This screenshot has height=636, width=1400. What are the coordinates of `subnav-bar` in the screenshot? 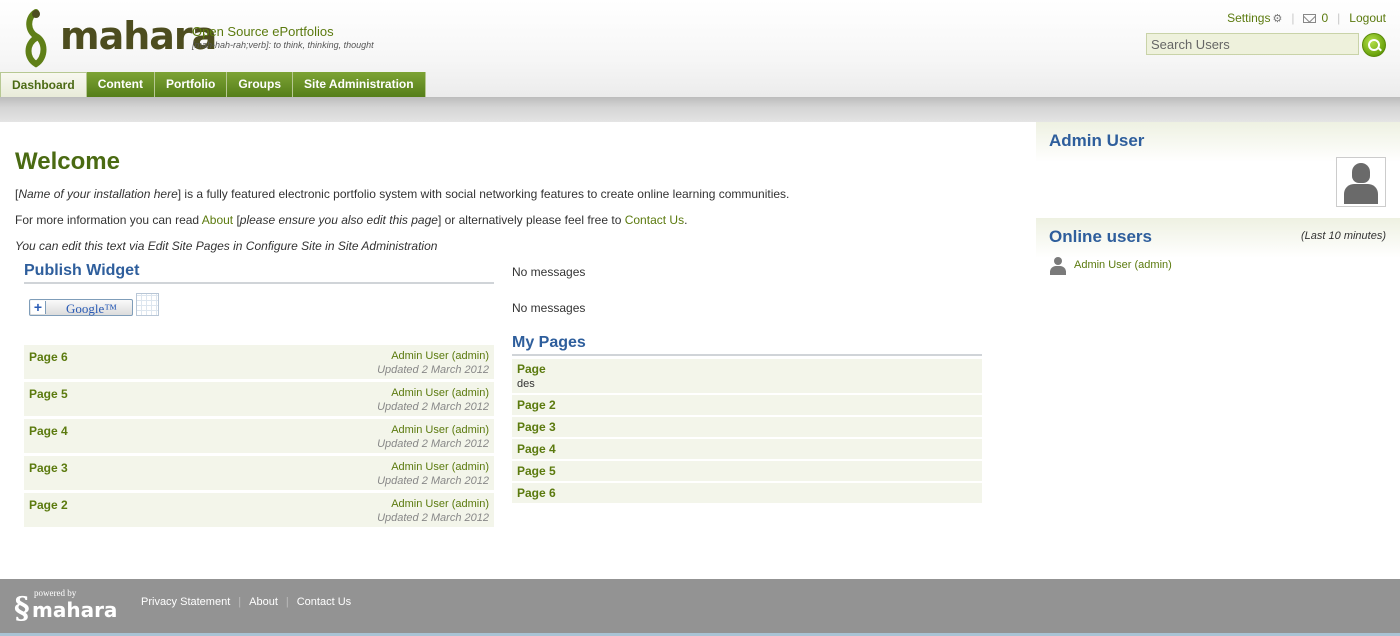 It's located at (700, 109).